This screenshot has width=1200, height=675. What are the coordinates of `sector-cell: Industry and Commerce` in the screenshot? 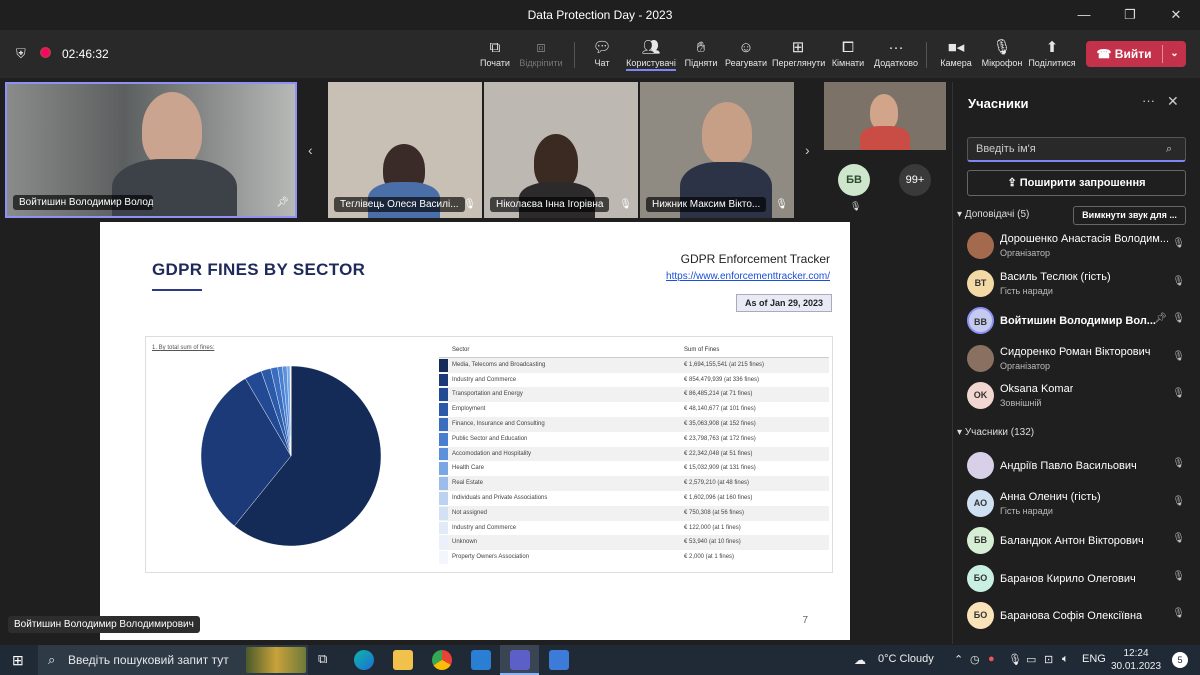 It's located at (484, 379).